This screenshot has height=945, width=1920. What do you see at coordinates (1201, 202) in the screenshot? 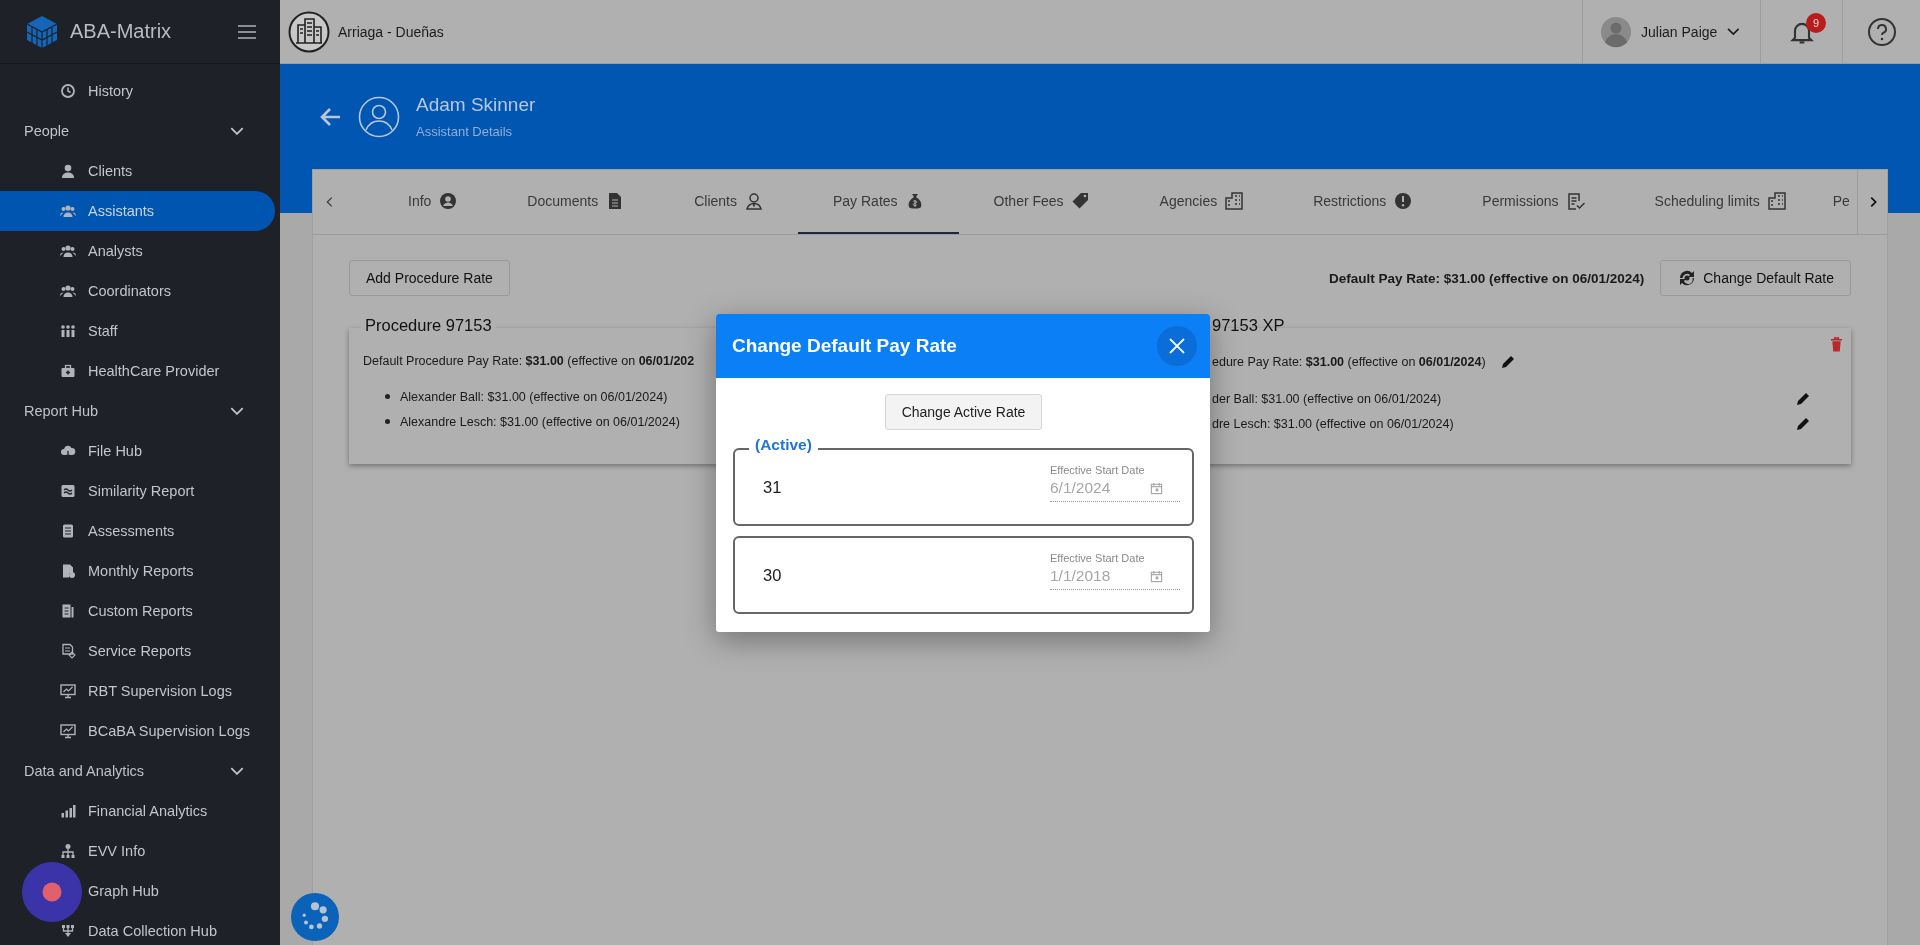
I see `tab: Agencies` at bounding box center [1201, 202].